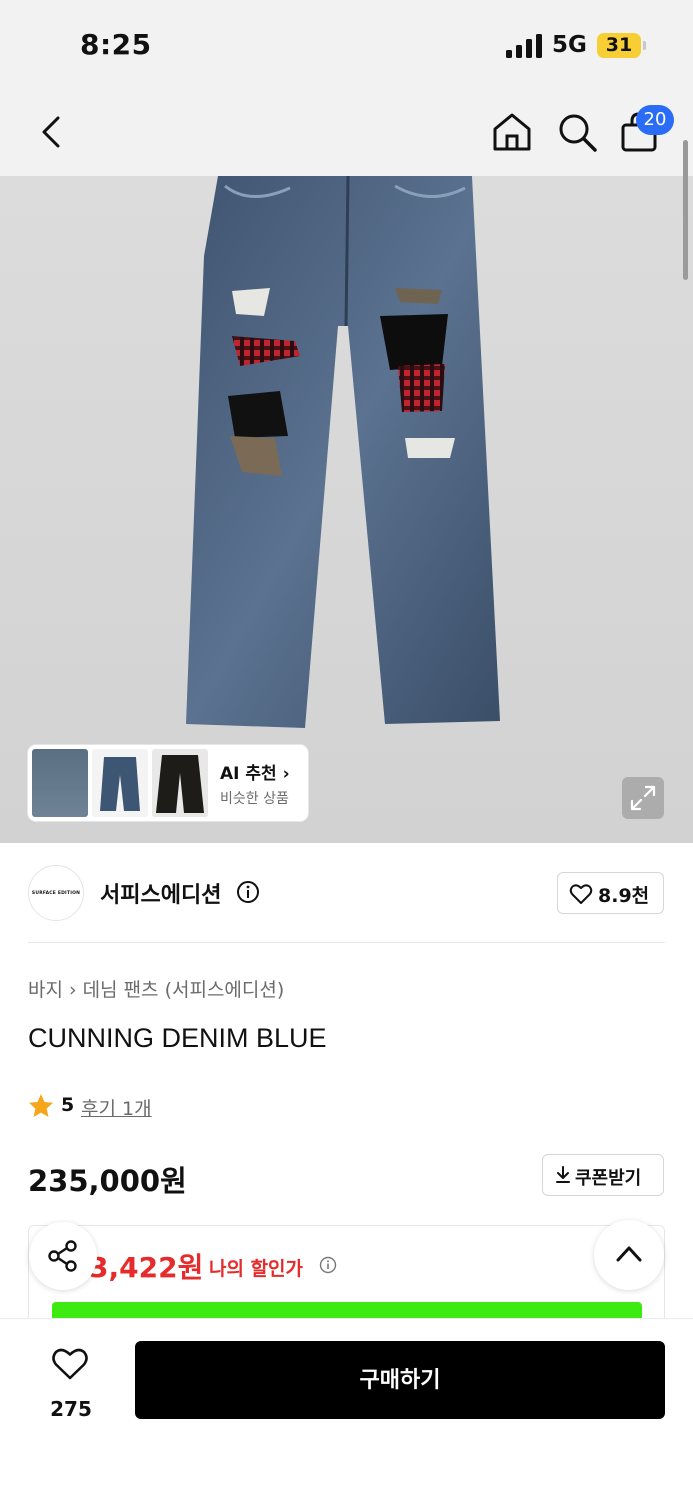 The height and width of the screenshot is (1500, 693). I want to click on ai-recommend-title: AI 추천 ›, so click(255, 774).